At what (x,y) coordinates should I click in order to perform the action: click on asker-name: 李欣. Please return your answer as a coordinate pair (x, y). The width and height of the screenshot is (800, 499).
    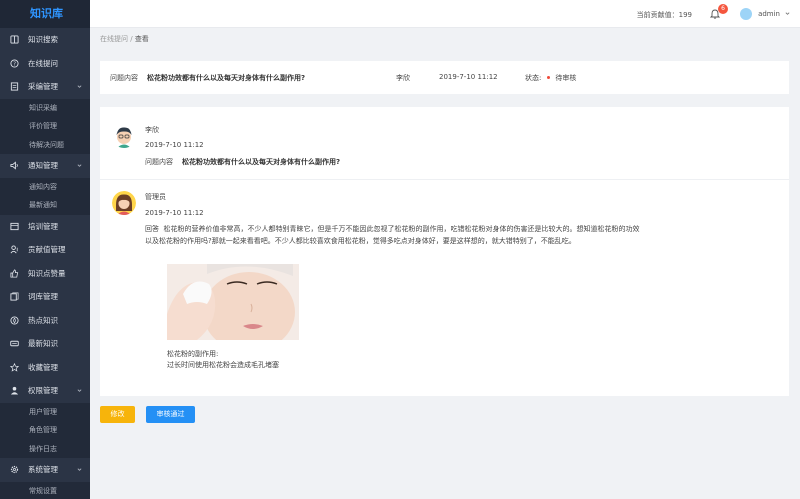
    Looking at the image, I should click on (403, 78).